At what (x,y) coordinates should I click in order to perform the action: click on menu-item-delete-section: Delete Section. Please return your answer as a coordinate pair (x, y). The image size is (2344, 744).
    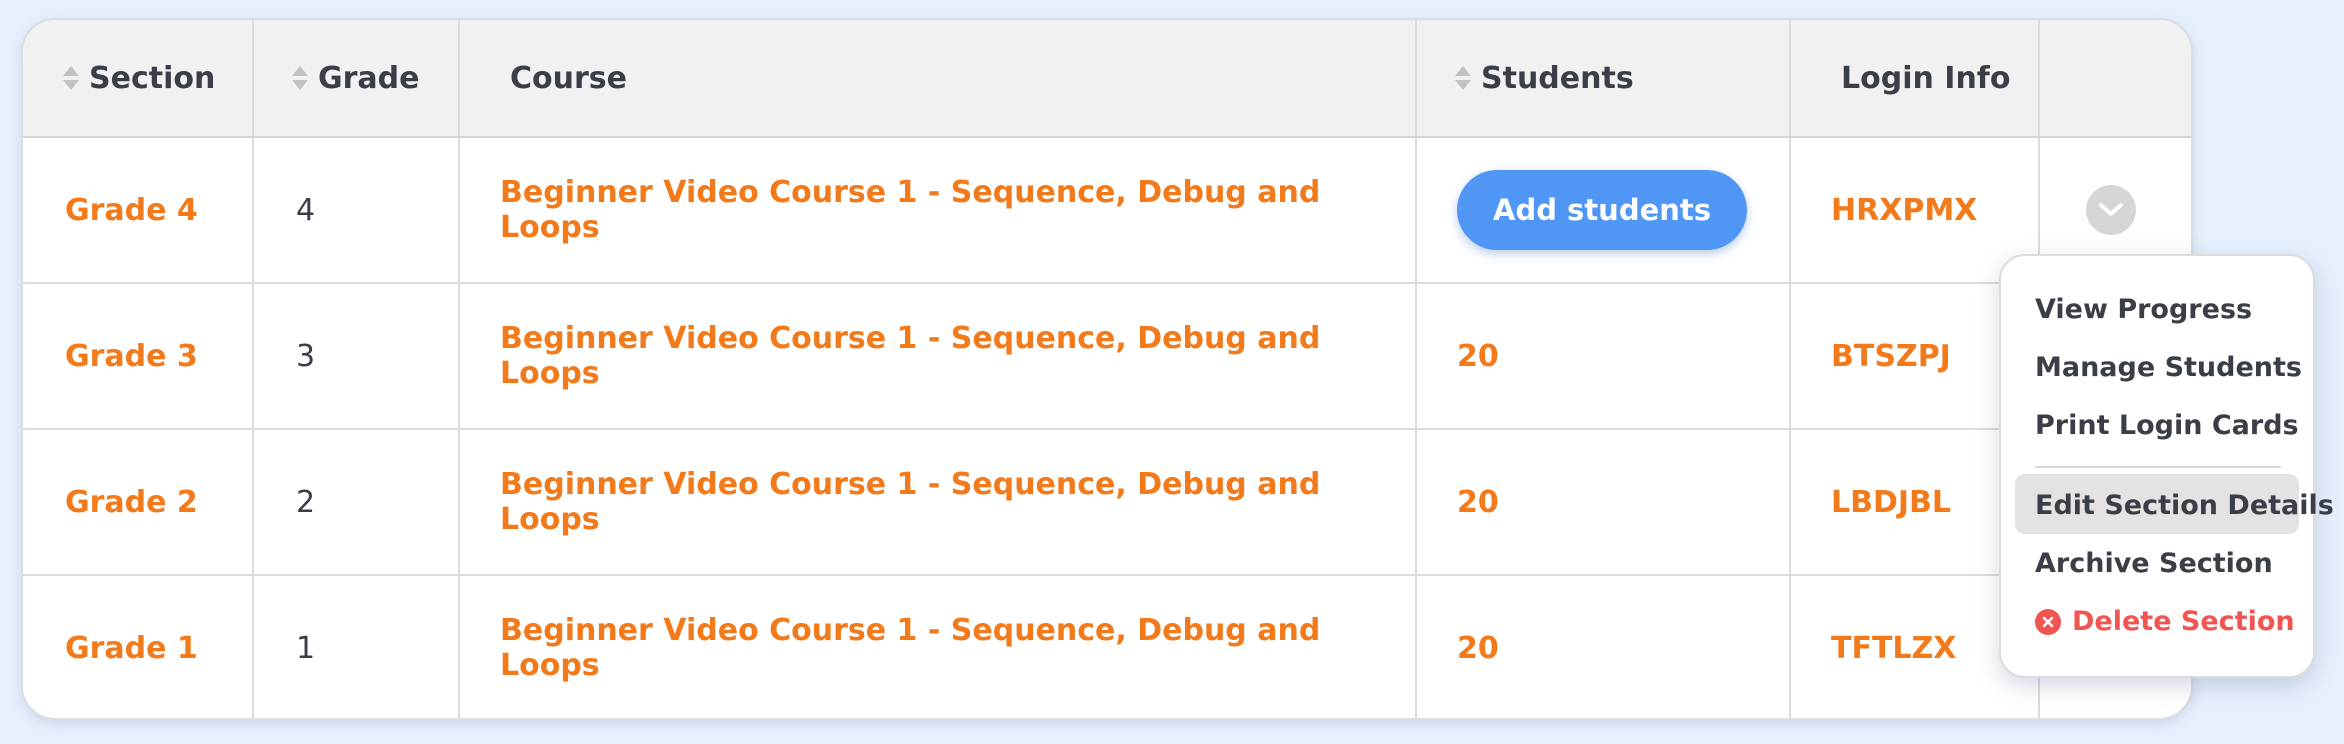
    Looking at the image, I should click on (2165, 621).